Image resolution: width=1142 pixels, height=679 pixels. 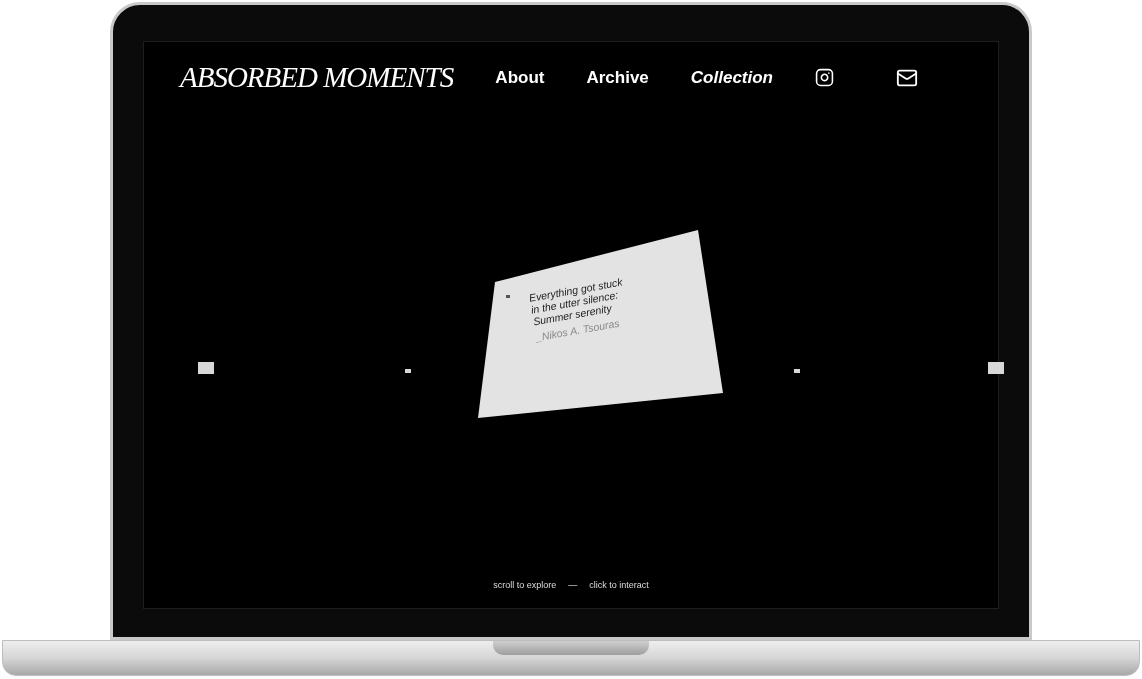 I want to click on site-logo: ABSORBED MOMENTS, so click(x=317, y=78).